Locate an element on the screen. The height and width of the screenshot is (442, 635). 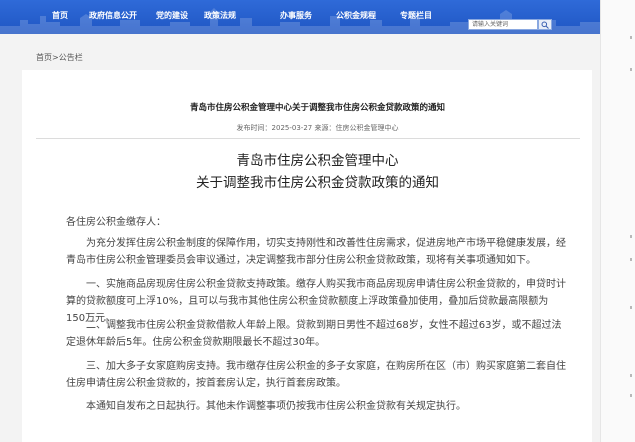
article-meta: 发布时间：2025-03-27 来源：住房公积金管理中心 is located at coordinates (317, 128).